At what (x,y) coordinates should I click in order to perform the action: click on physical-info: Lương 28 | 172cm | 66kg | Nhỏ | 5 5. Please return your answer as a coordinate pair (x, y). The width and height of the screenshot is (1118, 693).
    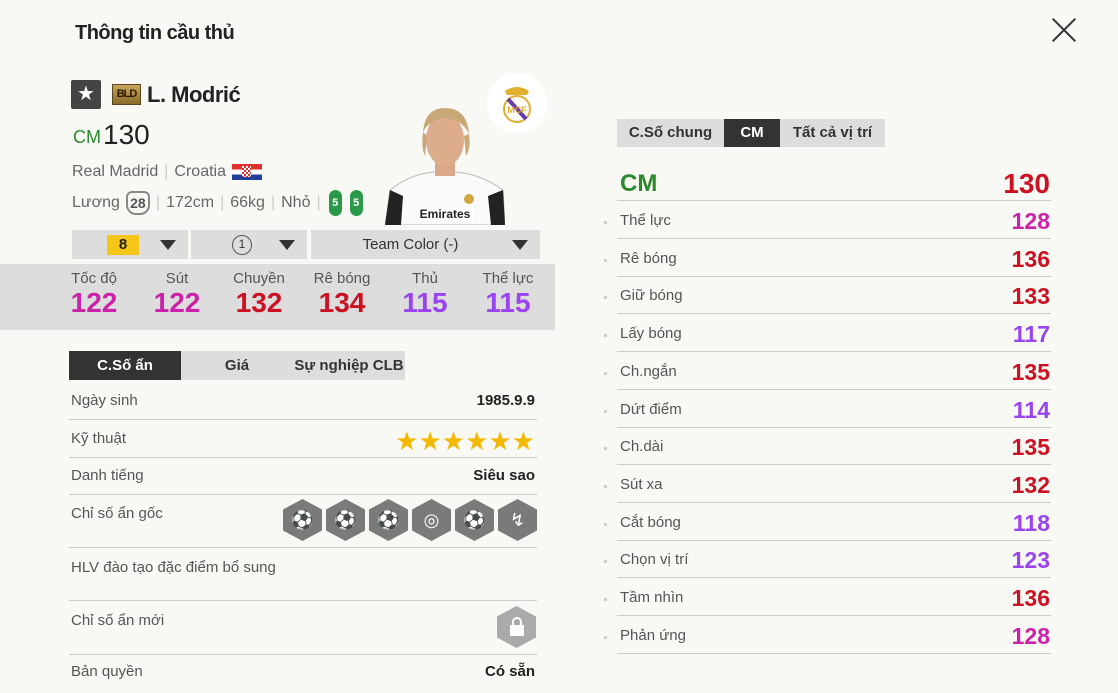
    Looking at the image, I should click on (217, 203).